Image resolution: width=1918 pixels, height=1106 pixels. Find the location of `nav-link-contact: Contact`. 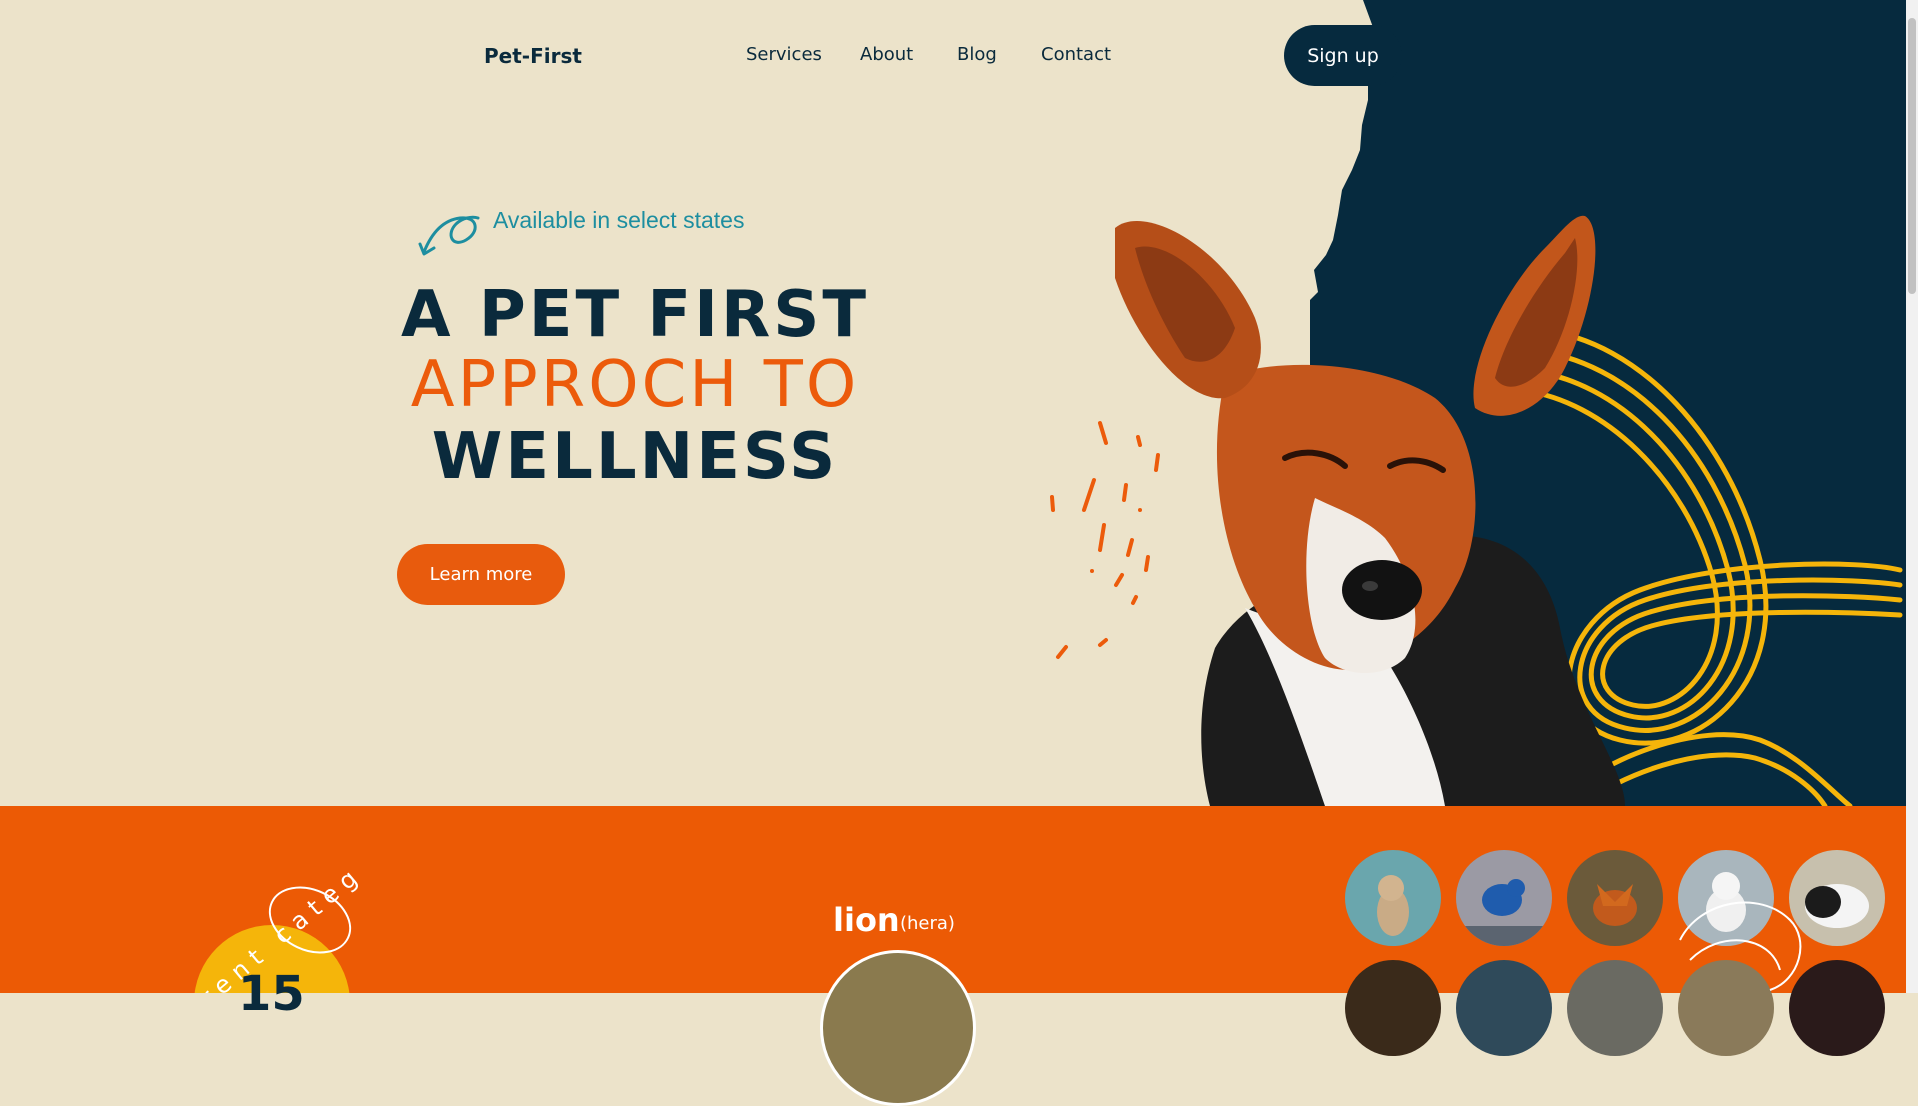

nav-link-contact: Contact is located at coordinates (1076, 54).